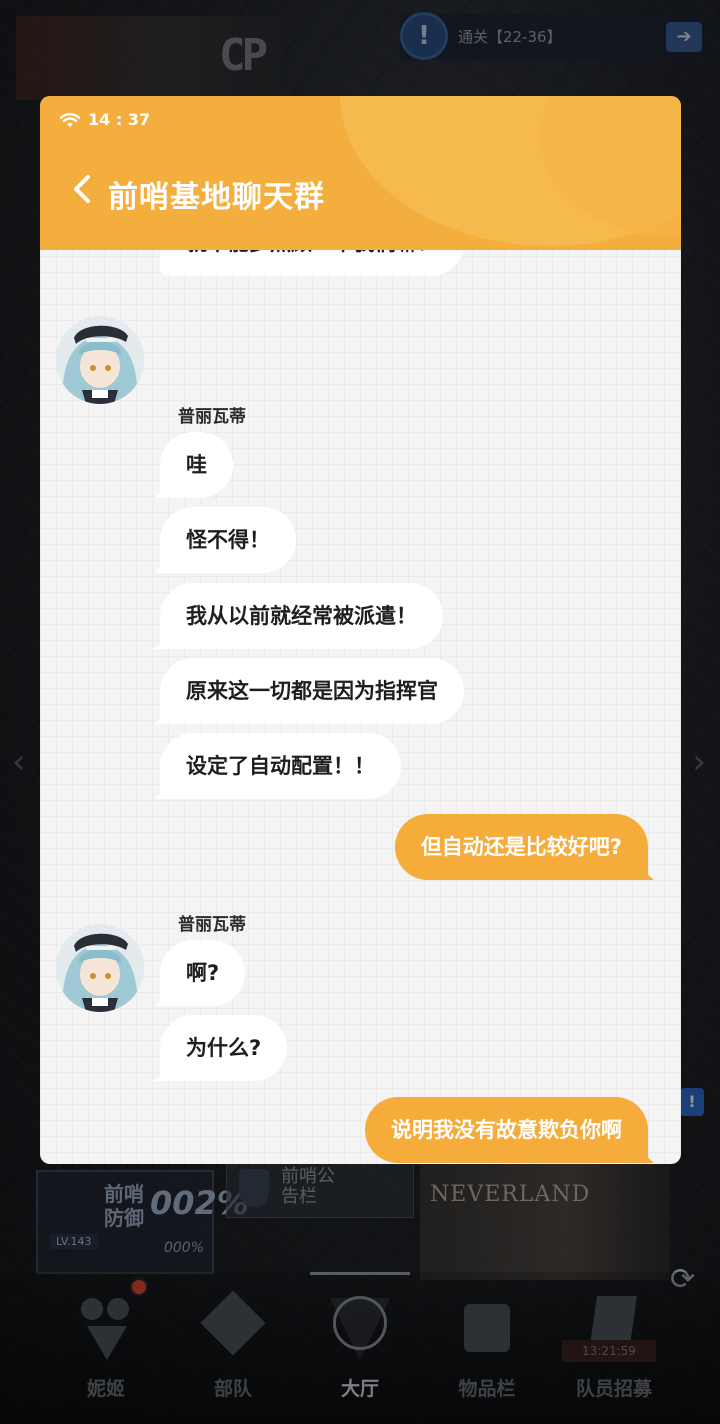 The image size is (720, 1424). Describe the element at coordinates (309, 691) in the screenshot. I see `message-bubble-incoming: 原来这一切都是因为指挥官` at that location.